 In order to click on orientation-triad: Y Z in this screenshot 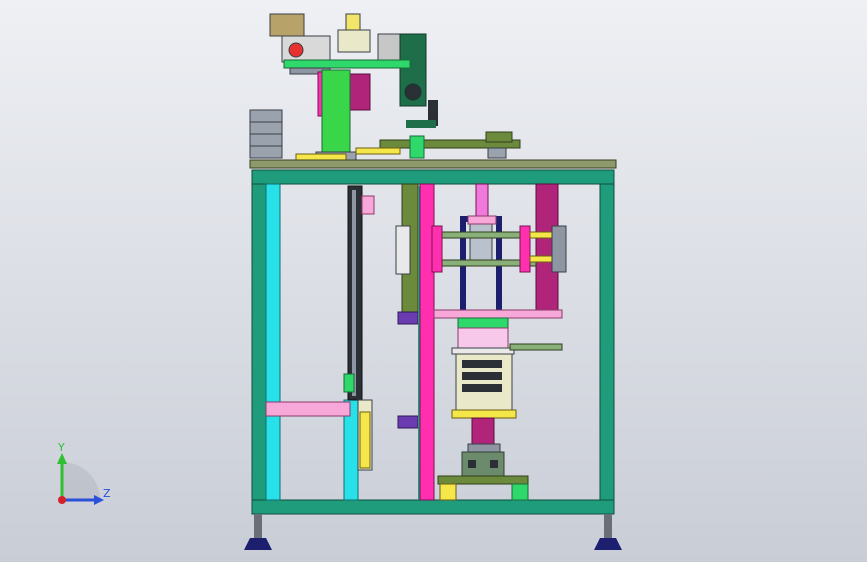, I will do `click(84, 473)`.